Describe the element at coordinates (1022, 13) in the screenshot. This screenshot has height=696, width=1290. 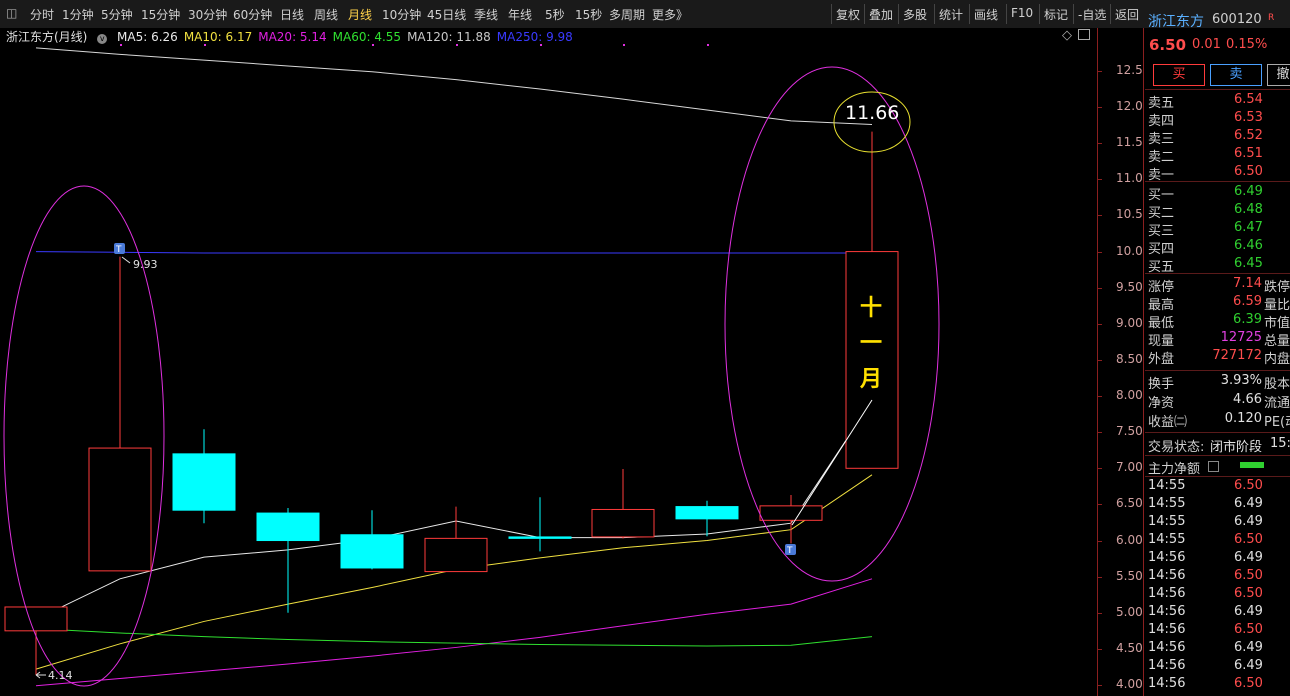
I see `toolbar-action: F10` at that location.